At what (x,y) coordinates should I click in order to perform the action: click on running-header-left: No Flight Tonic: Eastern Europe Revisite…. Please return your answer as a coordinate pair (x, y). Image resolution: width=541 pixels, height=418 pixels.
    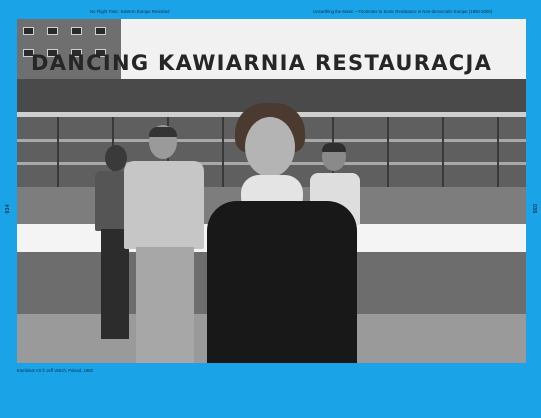
    Looking at the image, I should click on (130, 11).